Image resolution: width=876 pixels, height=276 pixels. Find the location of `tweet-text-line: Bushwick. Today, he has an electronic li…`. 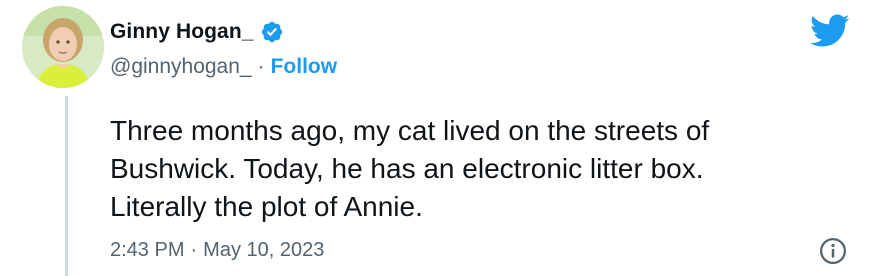

tweet-text-line: Bushwick. Today, he has an electronic li… is located at coordinates (407, 168).